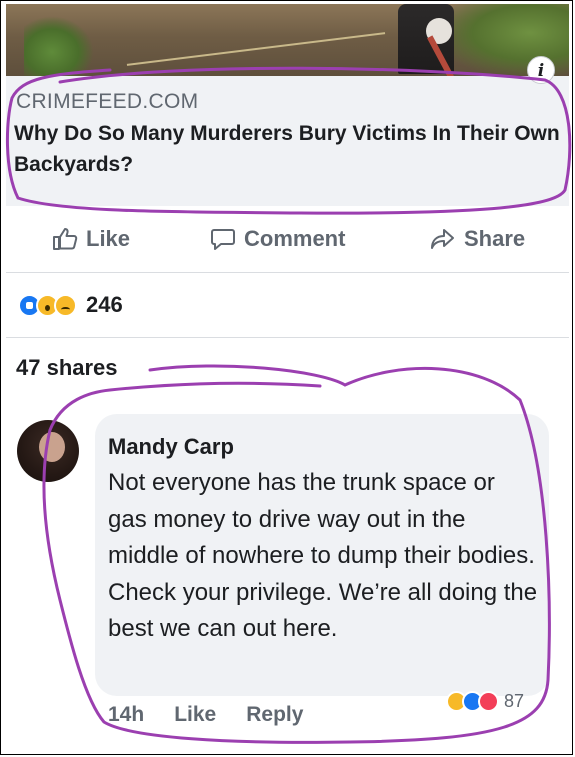 The width and height of the screenshot is (575, 757). I want to click on avatar-face, so click(52, 447).